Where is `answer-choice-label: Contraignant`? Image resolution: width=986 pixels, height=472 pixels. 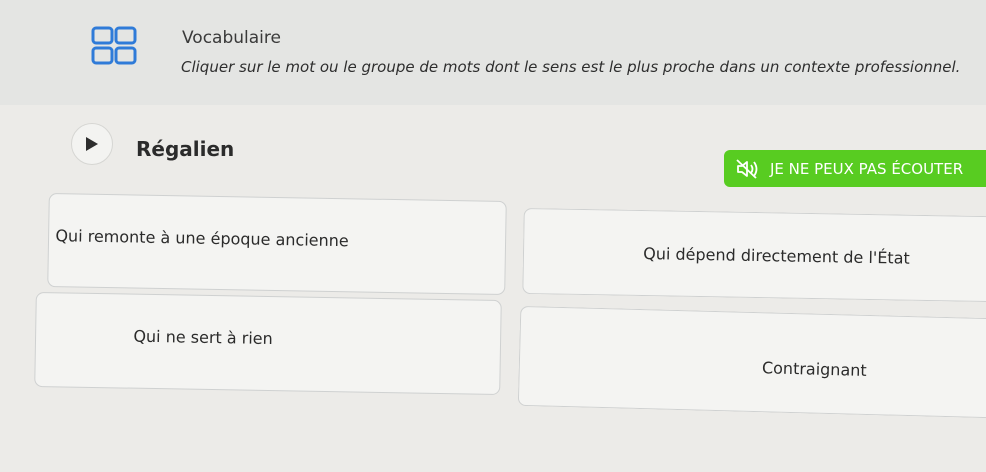 answer-choice-label: Contraignant is located at coordinates (814, 368).